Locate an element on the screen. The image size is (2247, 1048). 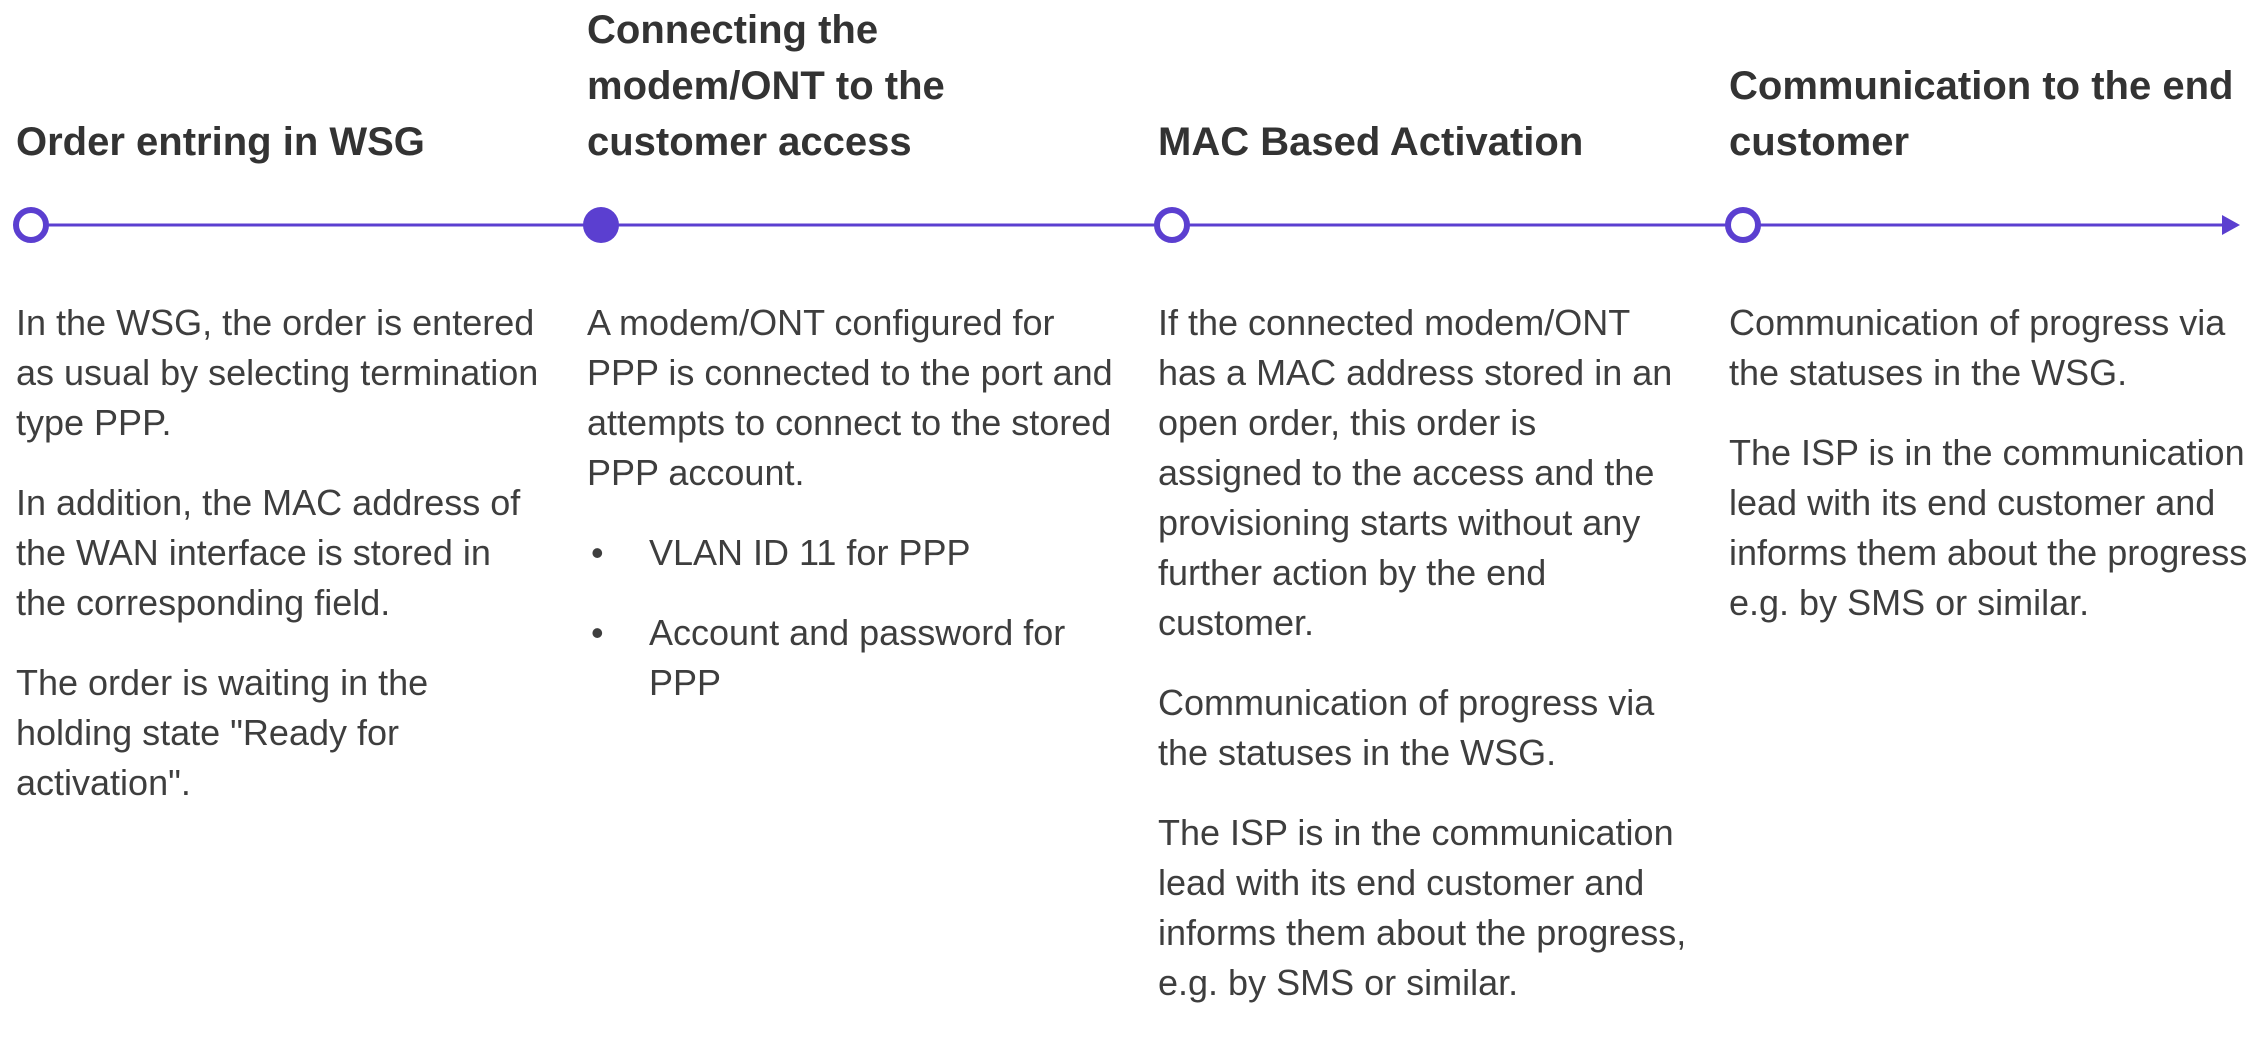
step-bullet-text: VLAN ID 11 for PPP is located at coordinates (810, 552).